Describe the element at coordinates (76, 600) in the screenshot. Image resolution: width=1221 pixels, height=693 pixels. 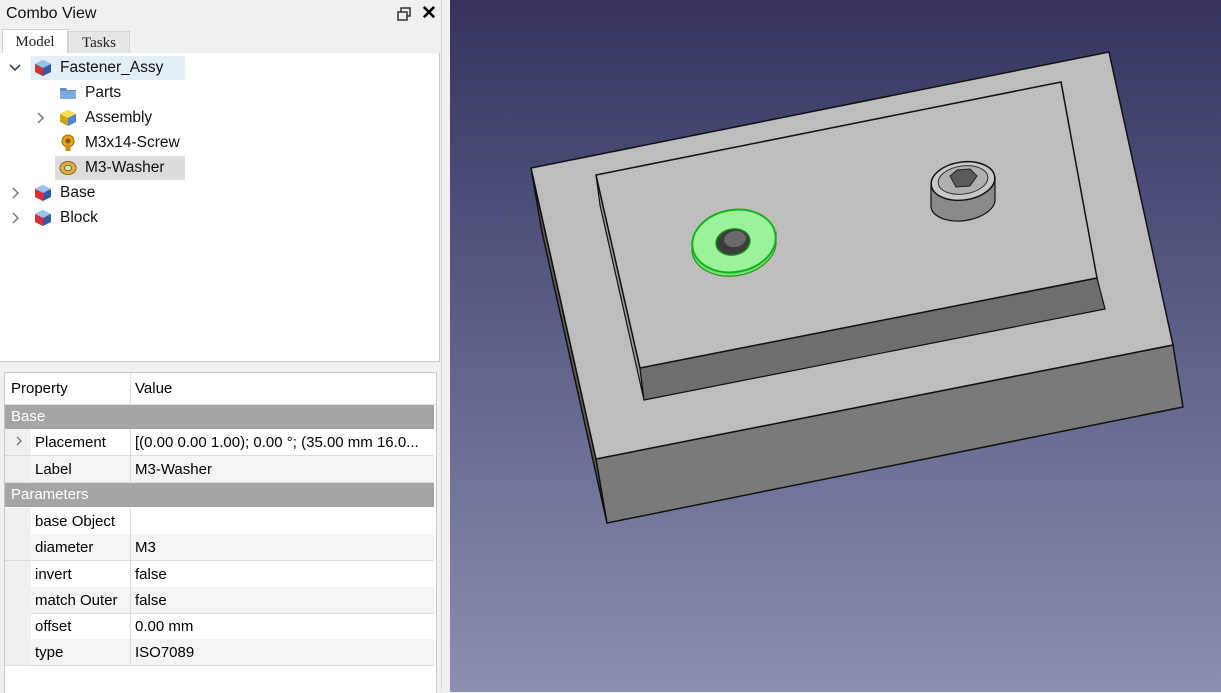
I see `property-name: match Outer` at that location.